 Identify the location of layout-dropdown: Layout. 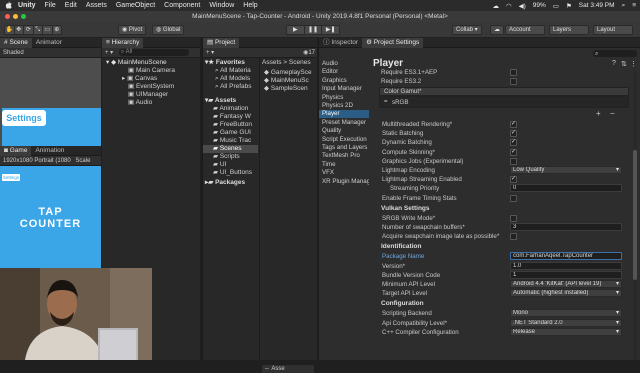
(613, 30).